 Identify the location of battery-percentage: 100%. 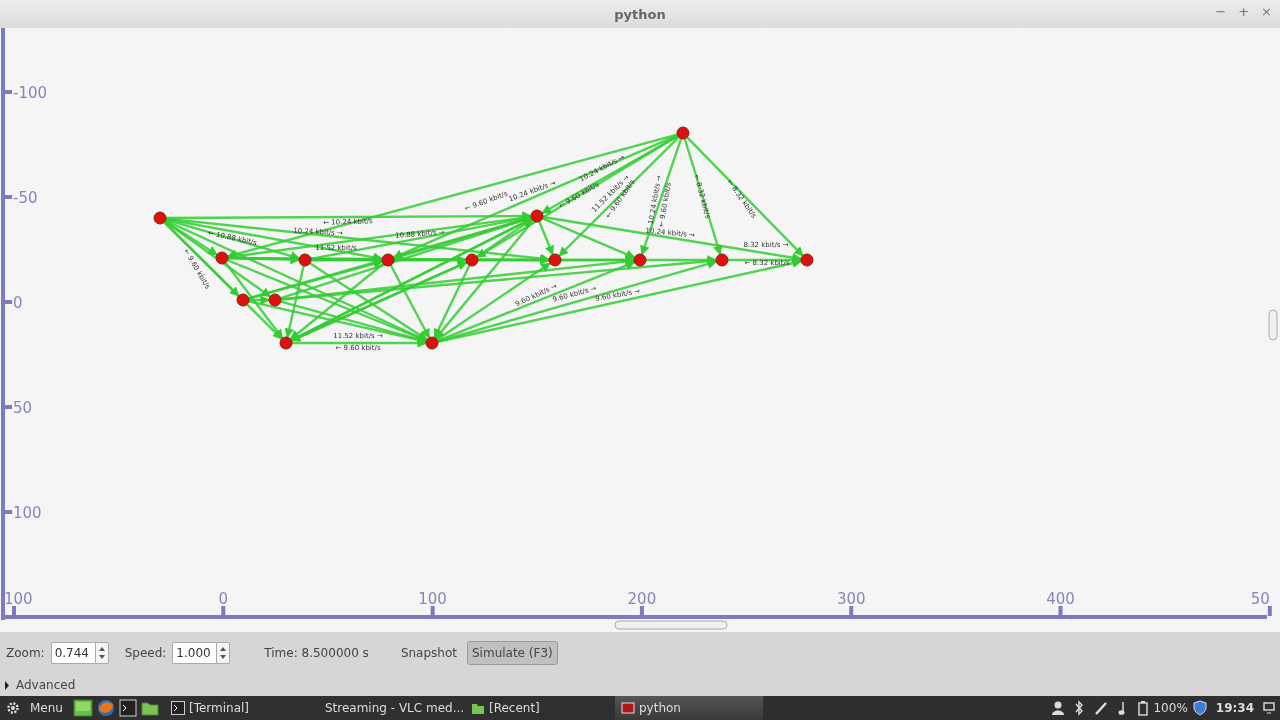
(1170, 708).